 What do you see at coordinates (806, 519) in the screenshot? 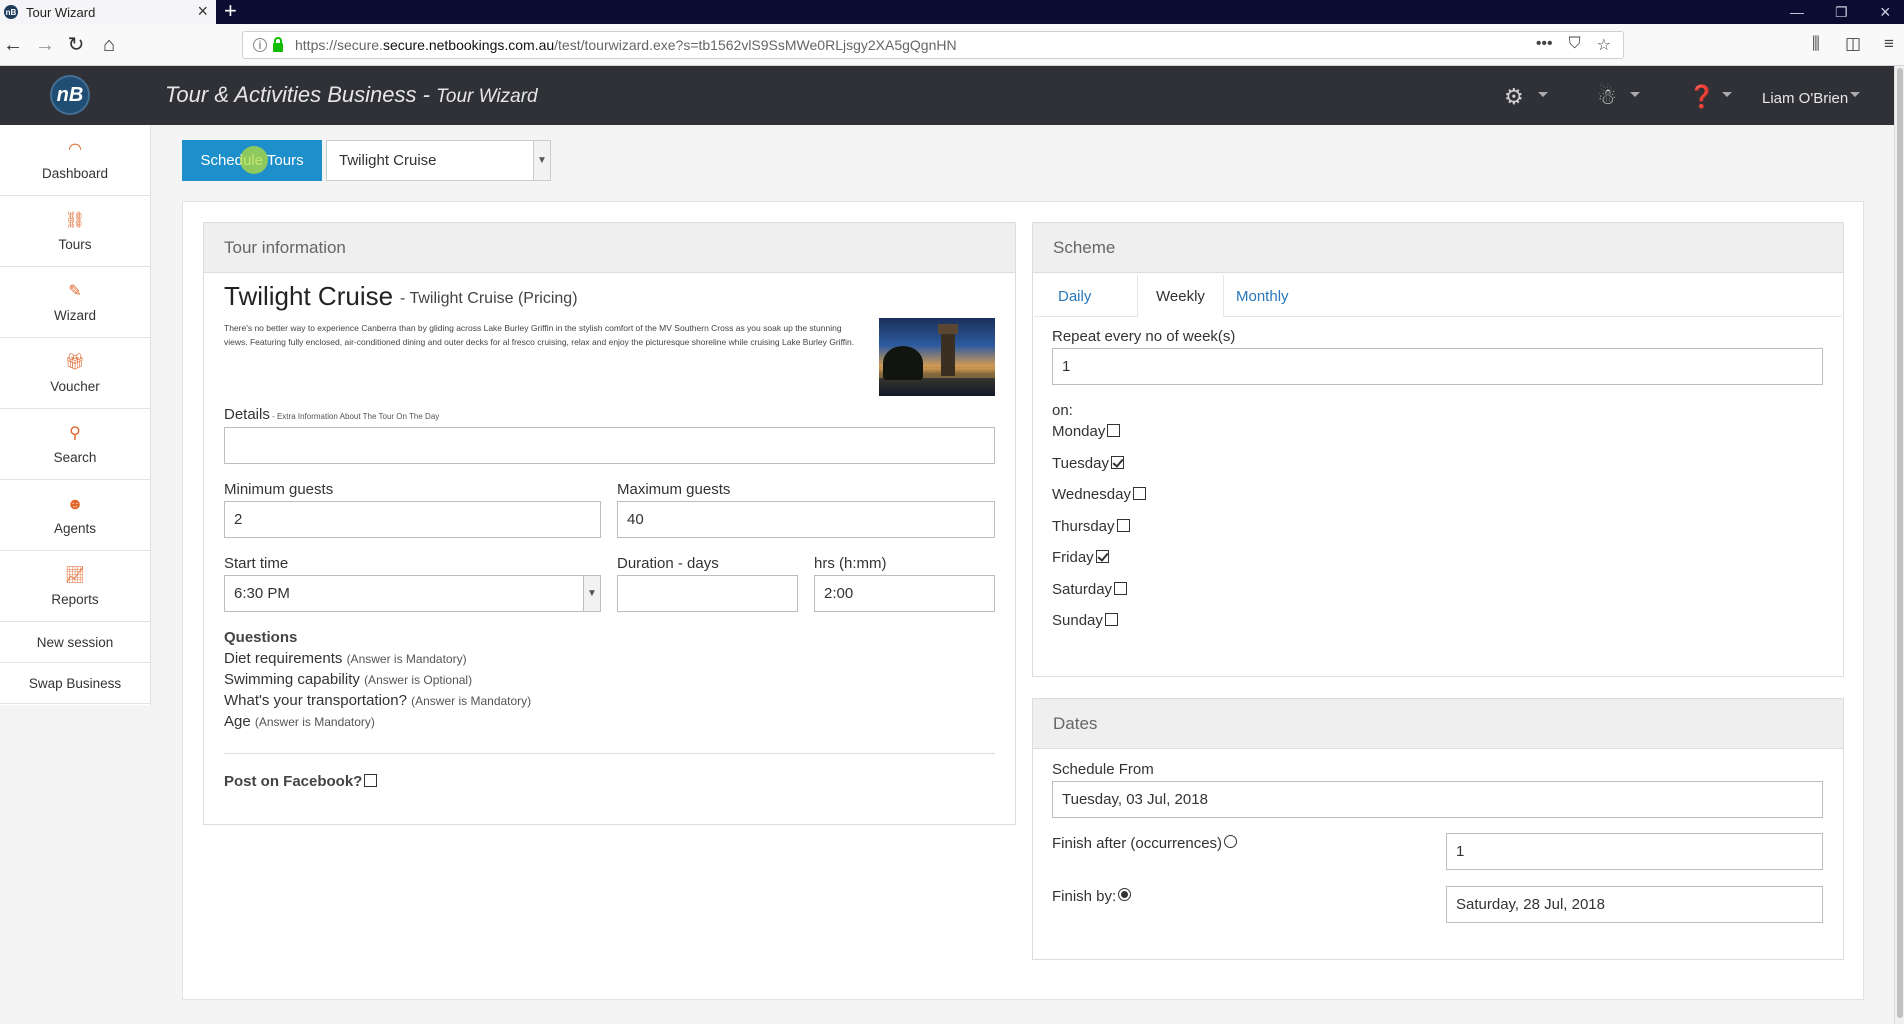
I see `max-guests-input: 40` at bounding box center [806, 519].